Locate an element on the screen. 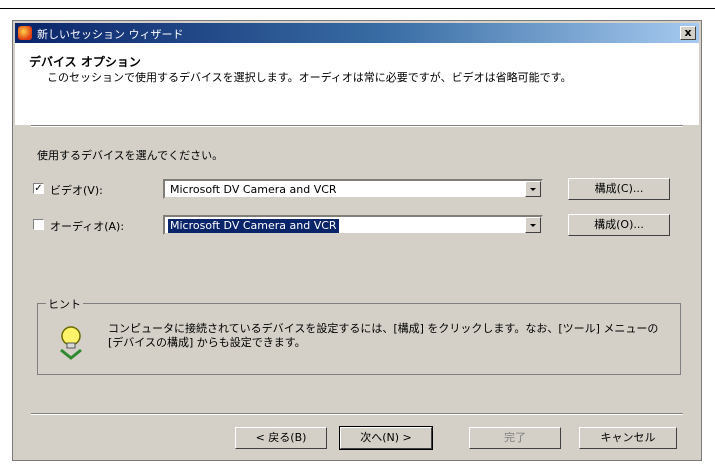 This screenshot has height=473, width=715. video-checkbox: ✓ is located at coordinates (38, 188).